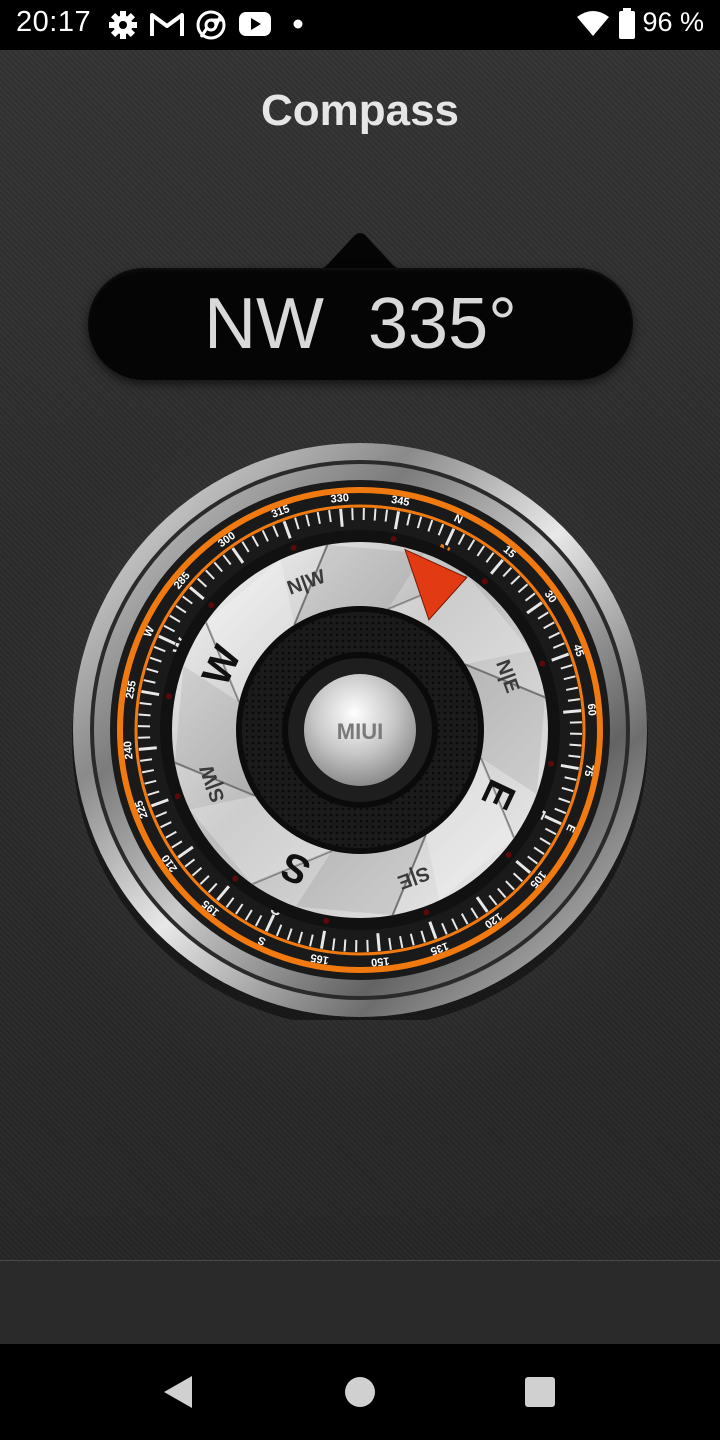 Image resolution: width=720 pixels, height=1440 pixels. What do you see at coordinates (211, 25) in the screenshot?
I see `chrome-icon` at bounding box center [211, 25].